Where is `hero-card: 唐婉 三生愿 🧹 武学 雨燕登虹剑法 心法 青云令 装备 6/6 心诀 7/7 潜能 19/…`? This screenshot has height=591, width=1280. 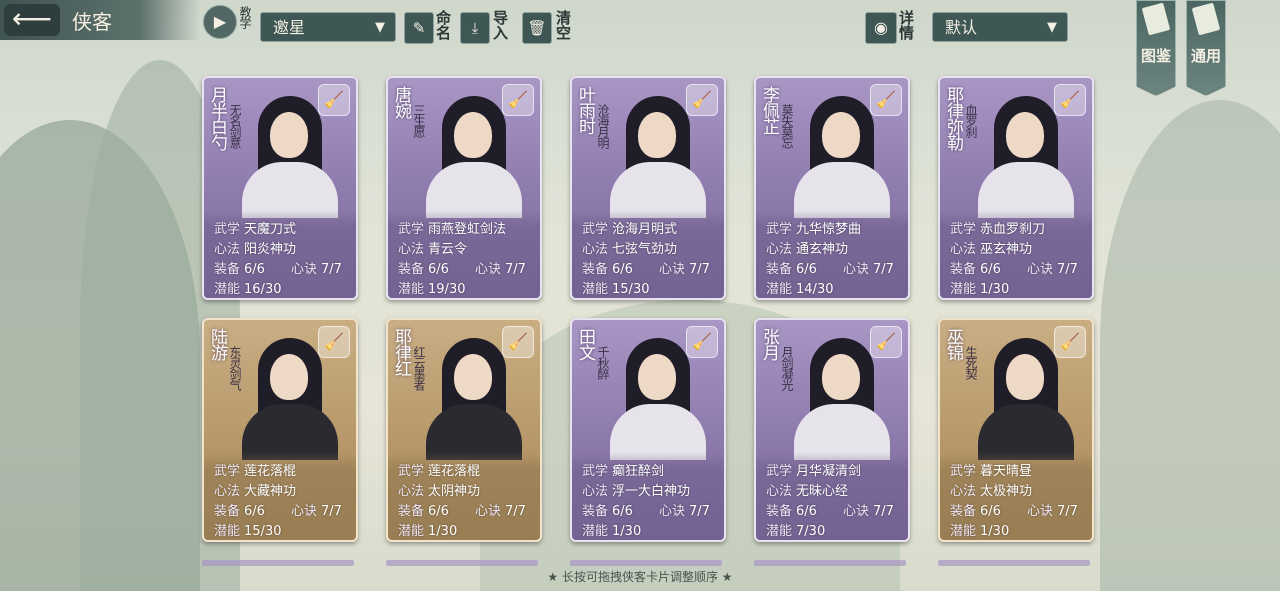
hero-card: 唐婉 三生愿 🧹 武学 雨燕登虹剑法 心法 青云令 装备 6/6 心诀 7/7 潜能 19/… is located at coordinates (464, 188).